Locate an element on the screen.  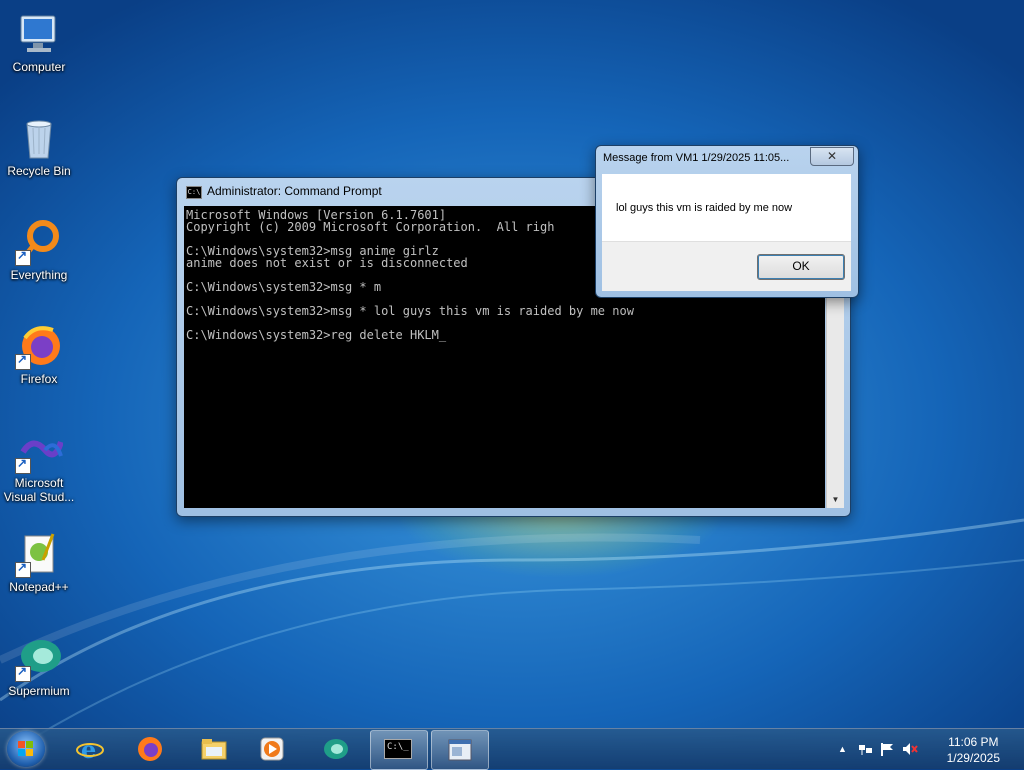
desktop-icon-label: Recycle Bin is located at coordinates (39, 171).